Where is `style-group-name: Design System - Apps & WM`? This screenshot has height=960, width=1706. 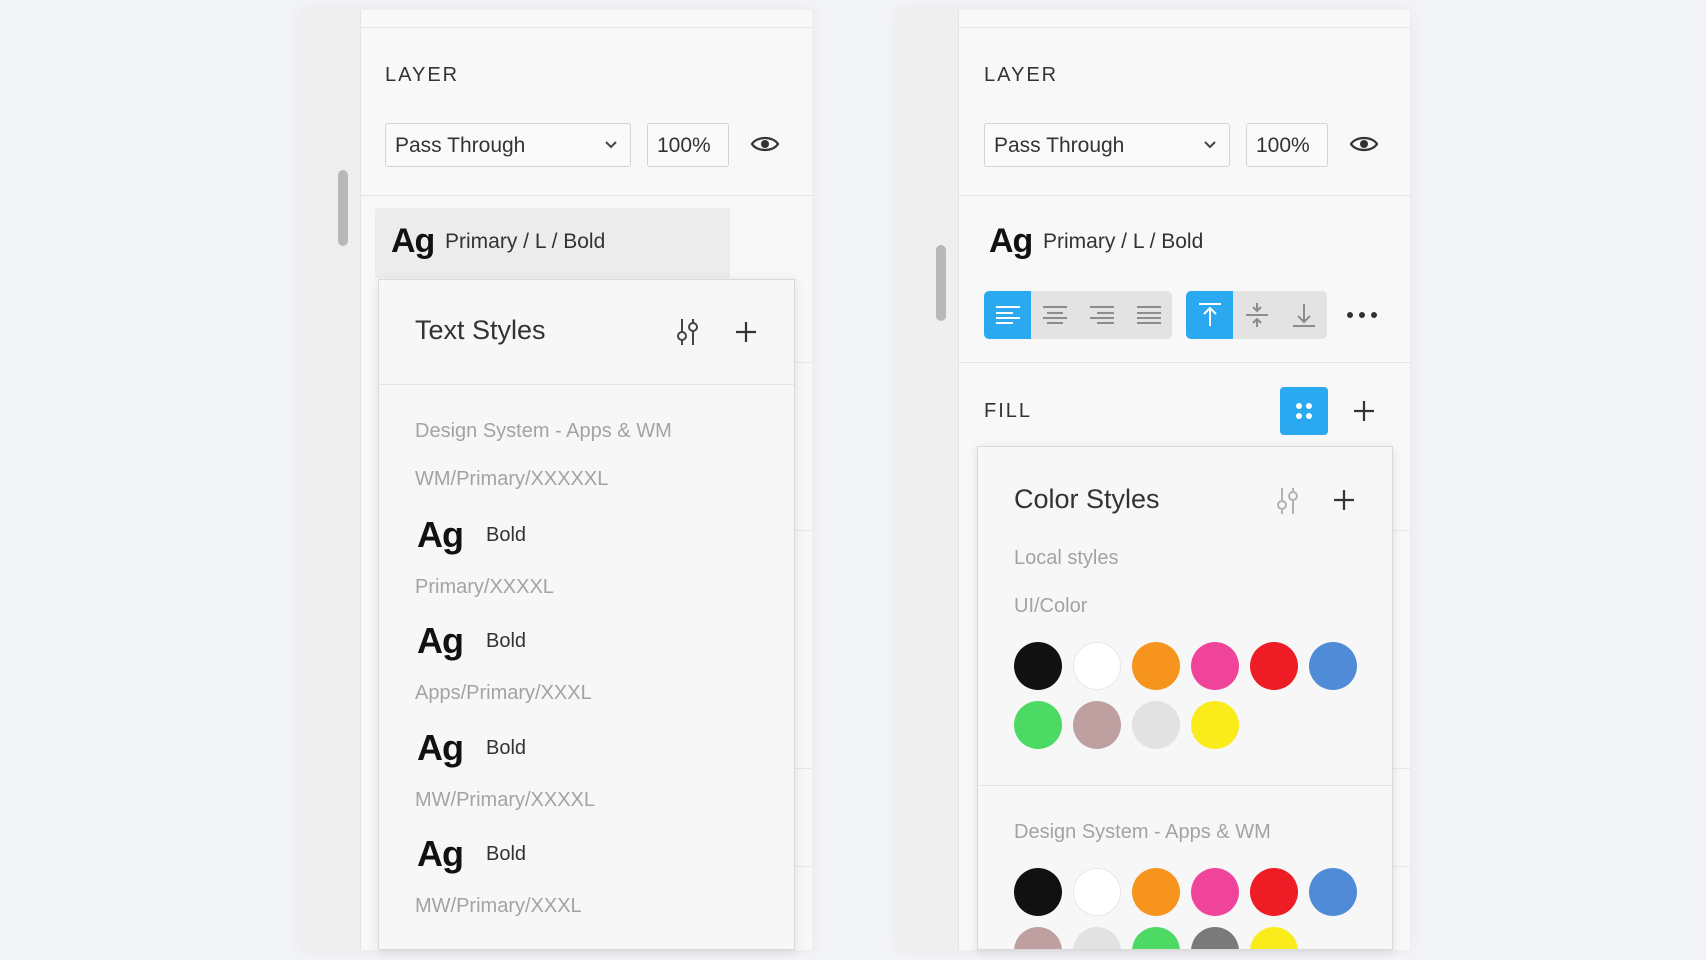 style-group-name: Design System - Apps & WM is located at coordinates (543, 431).